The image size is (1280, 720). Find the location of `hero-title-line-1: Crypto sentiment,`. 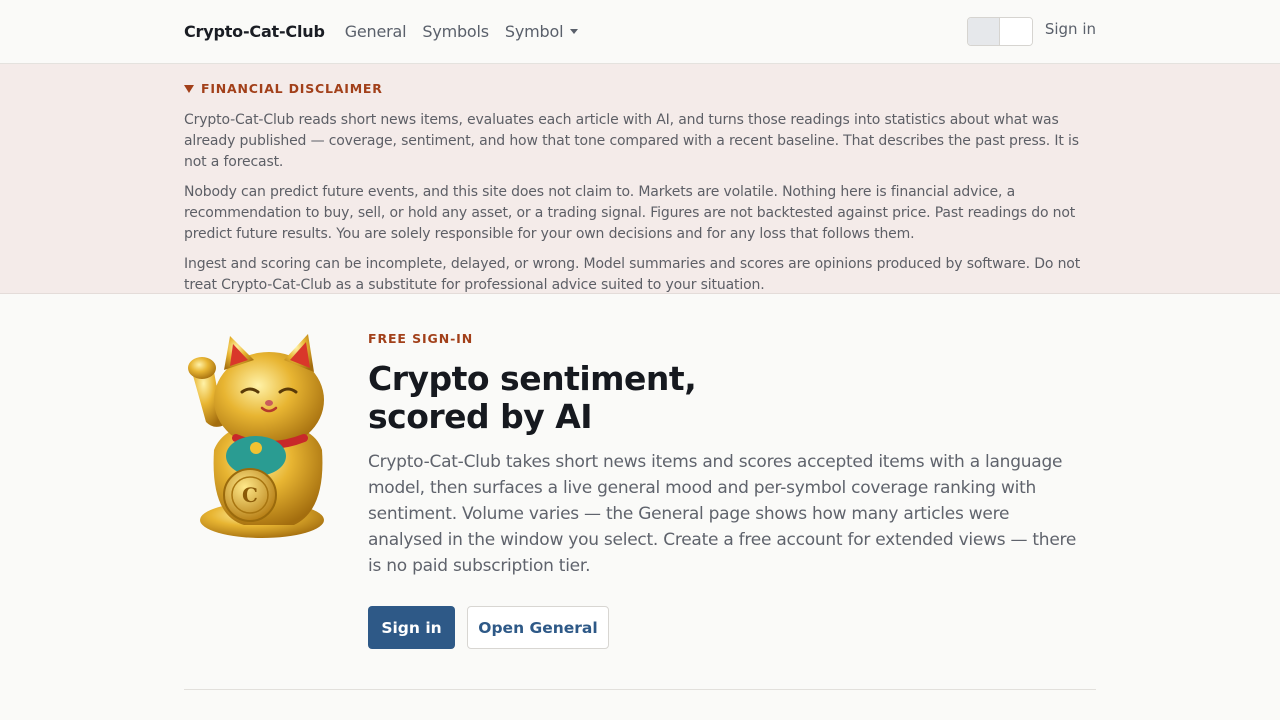

hero-title-line-1: Crypto sentiment, is located at coordinates (532, 378).